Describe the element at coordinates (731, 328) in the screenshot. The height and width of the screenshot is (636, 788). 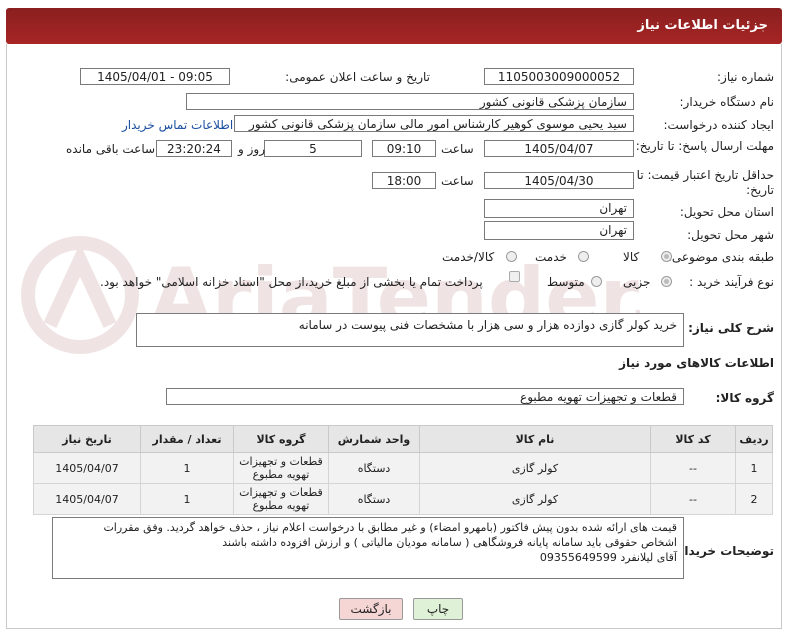
I see `description-label: شرح کلی نیاز:` at that location.